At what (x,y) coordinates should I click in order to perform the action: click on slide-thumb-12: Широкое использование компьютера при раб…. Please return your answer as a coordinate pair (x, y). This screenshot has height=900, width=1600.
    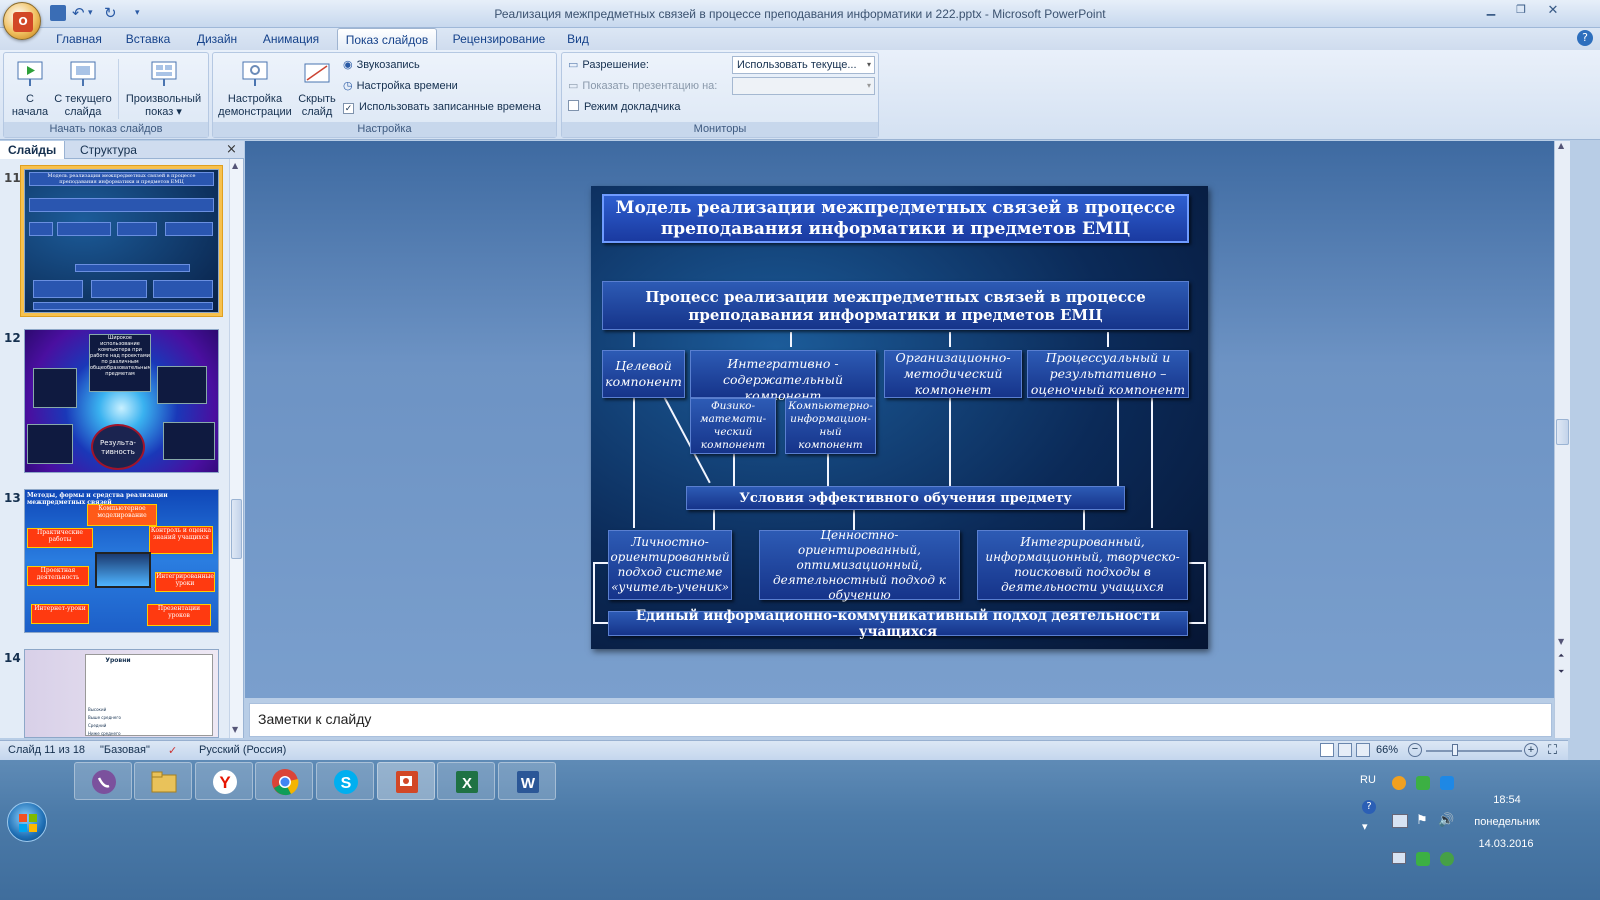
    Looking at the image, I should click on (121, 401).